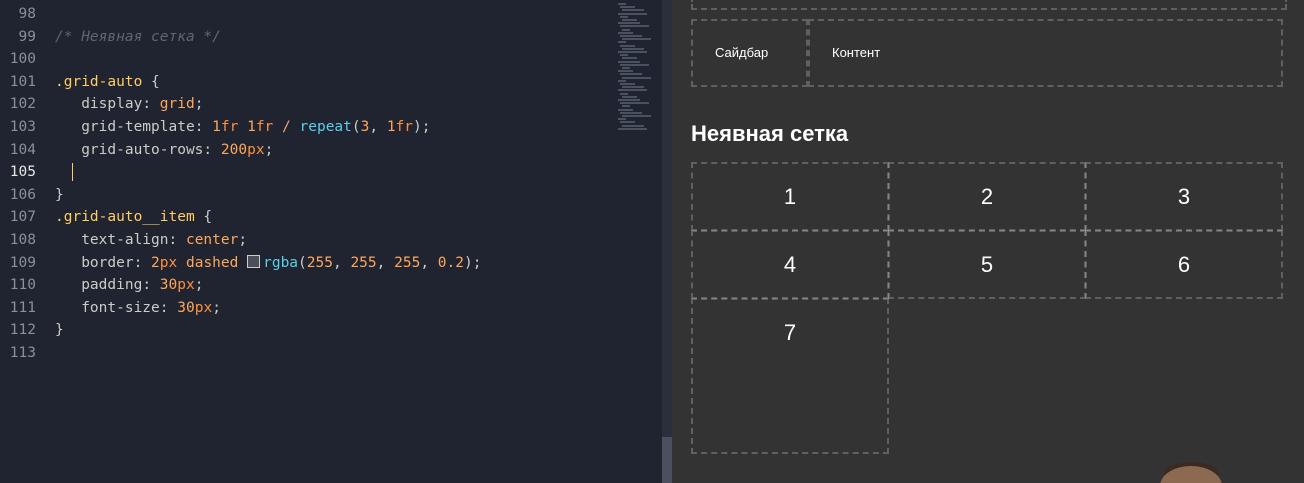 The width and height of the screenshot is (1304, 483). Describe the element at coordinates (356, 127) in the screenshot. I see `code-token: (` at that location.